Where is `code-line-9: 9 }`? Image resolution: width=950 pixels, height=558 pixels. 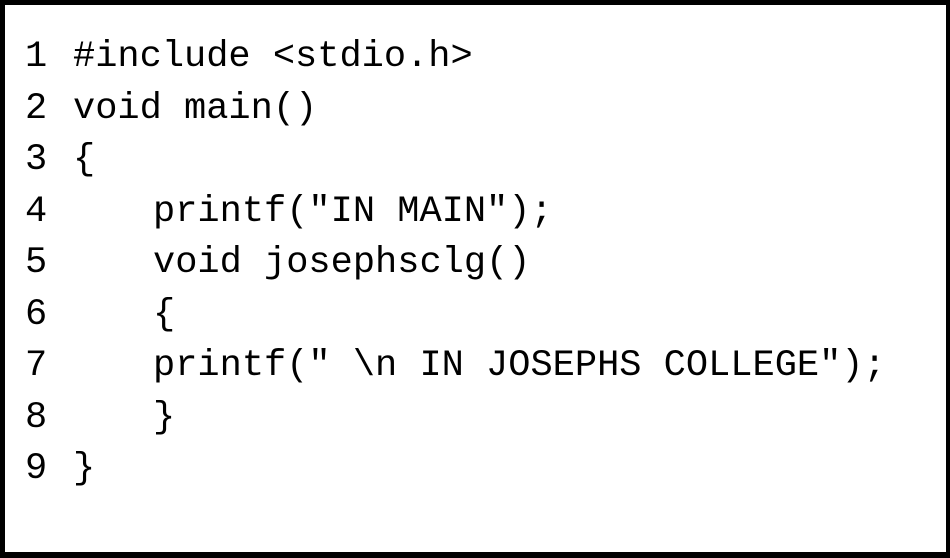 code-line-9: 9 } is located at coordinates (455, 470).